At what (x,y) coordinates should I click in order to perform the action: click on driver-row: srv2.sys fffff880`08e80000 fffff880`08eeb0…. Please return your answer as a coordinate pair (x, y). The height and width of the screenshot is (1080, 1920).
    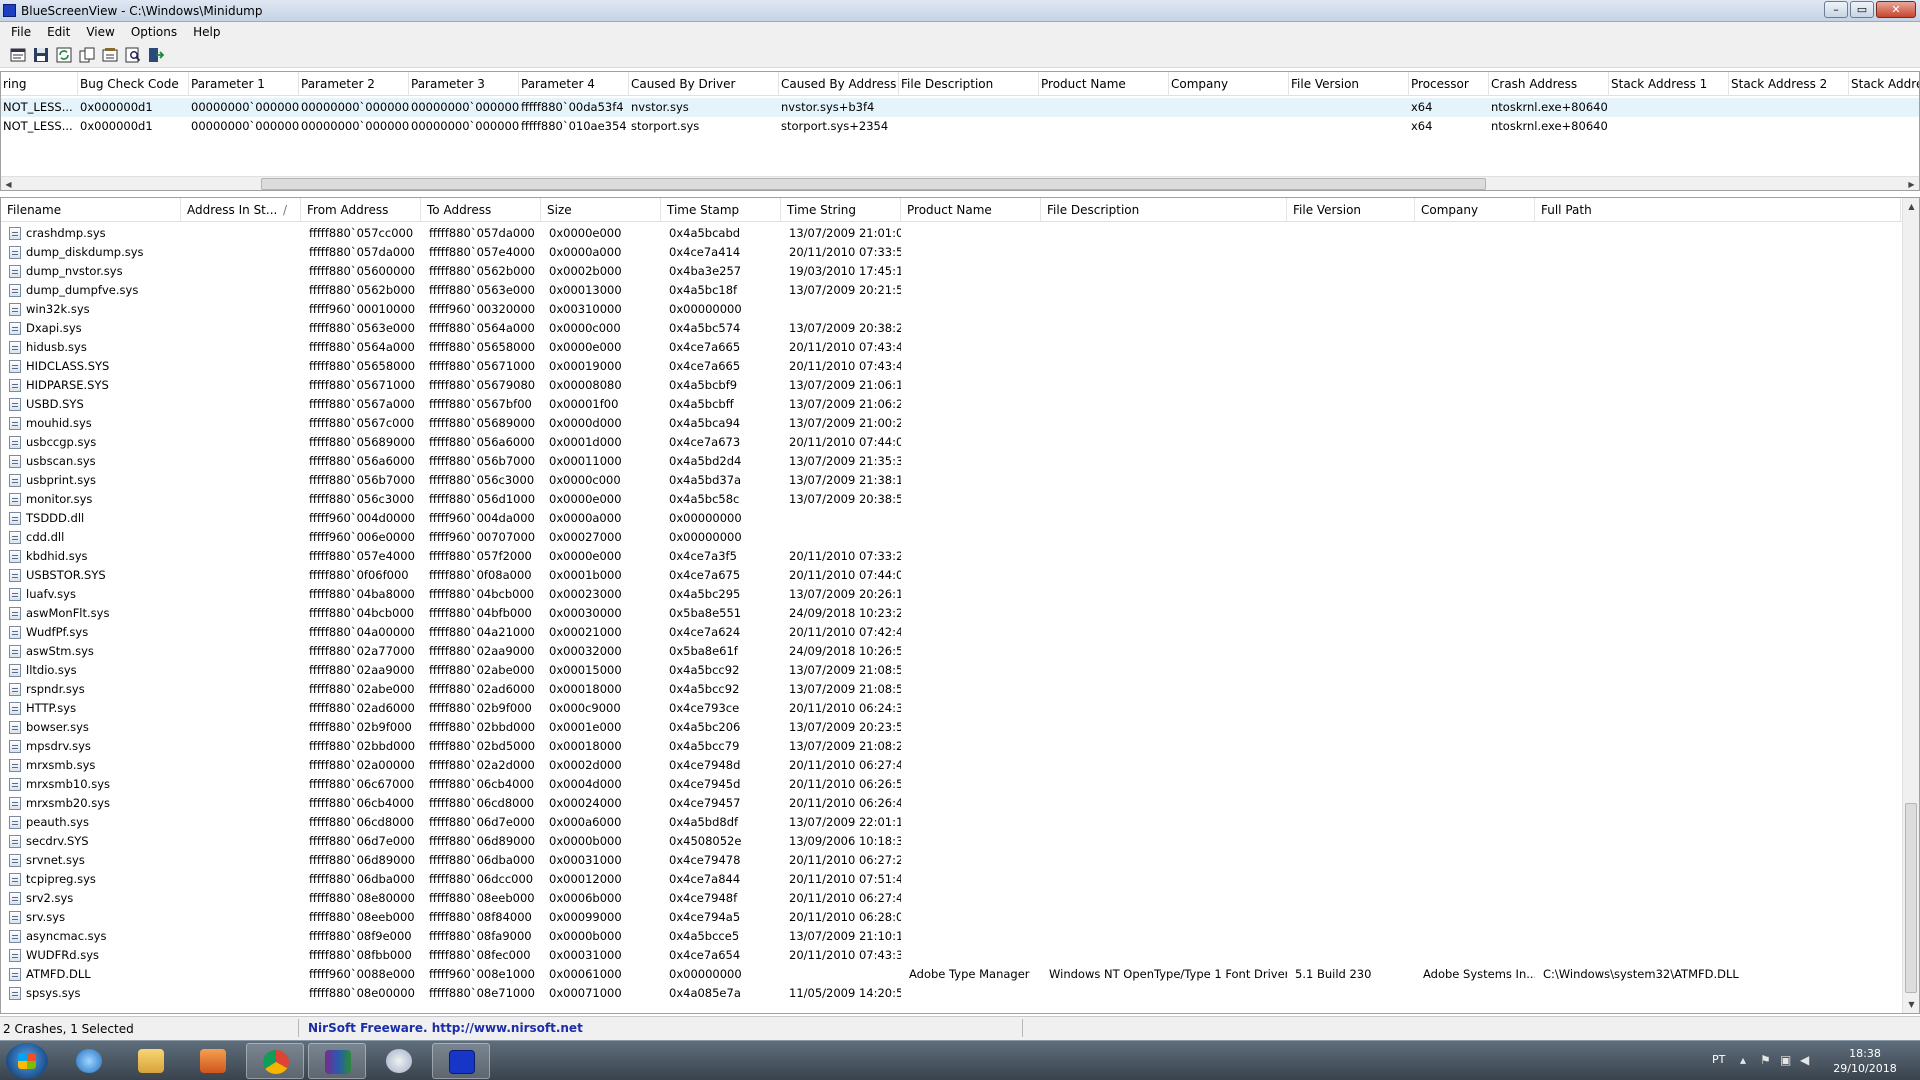
    Looking at the image, I should click on (951, 898).